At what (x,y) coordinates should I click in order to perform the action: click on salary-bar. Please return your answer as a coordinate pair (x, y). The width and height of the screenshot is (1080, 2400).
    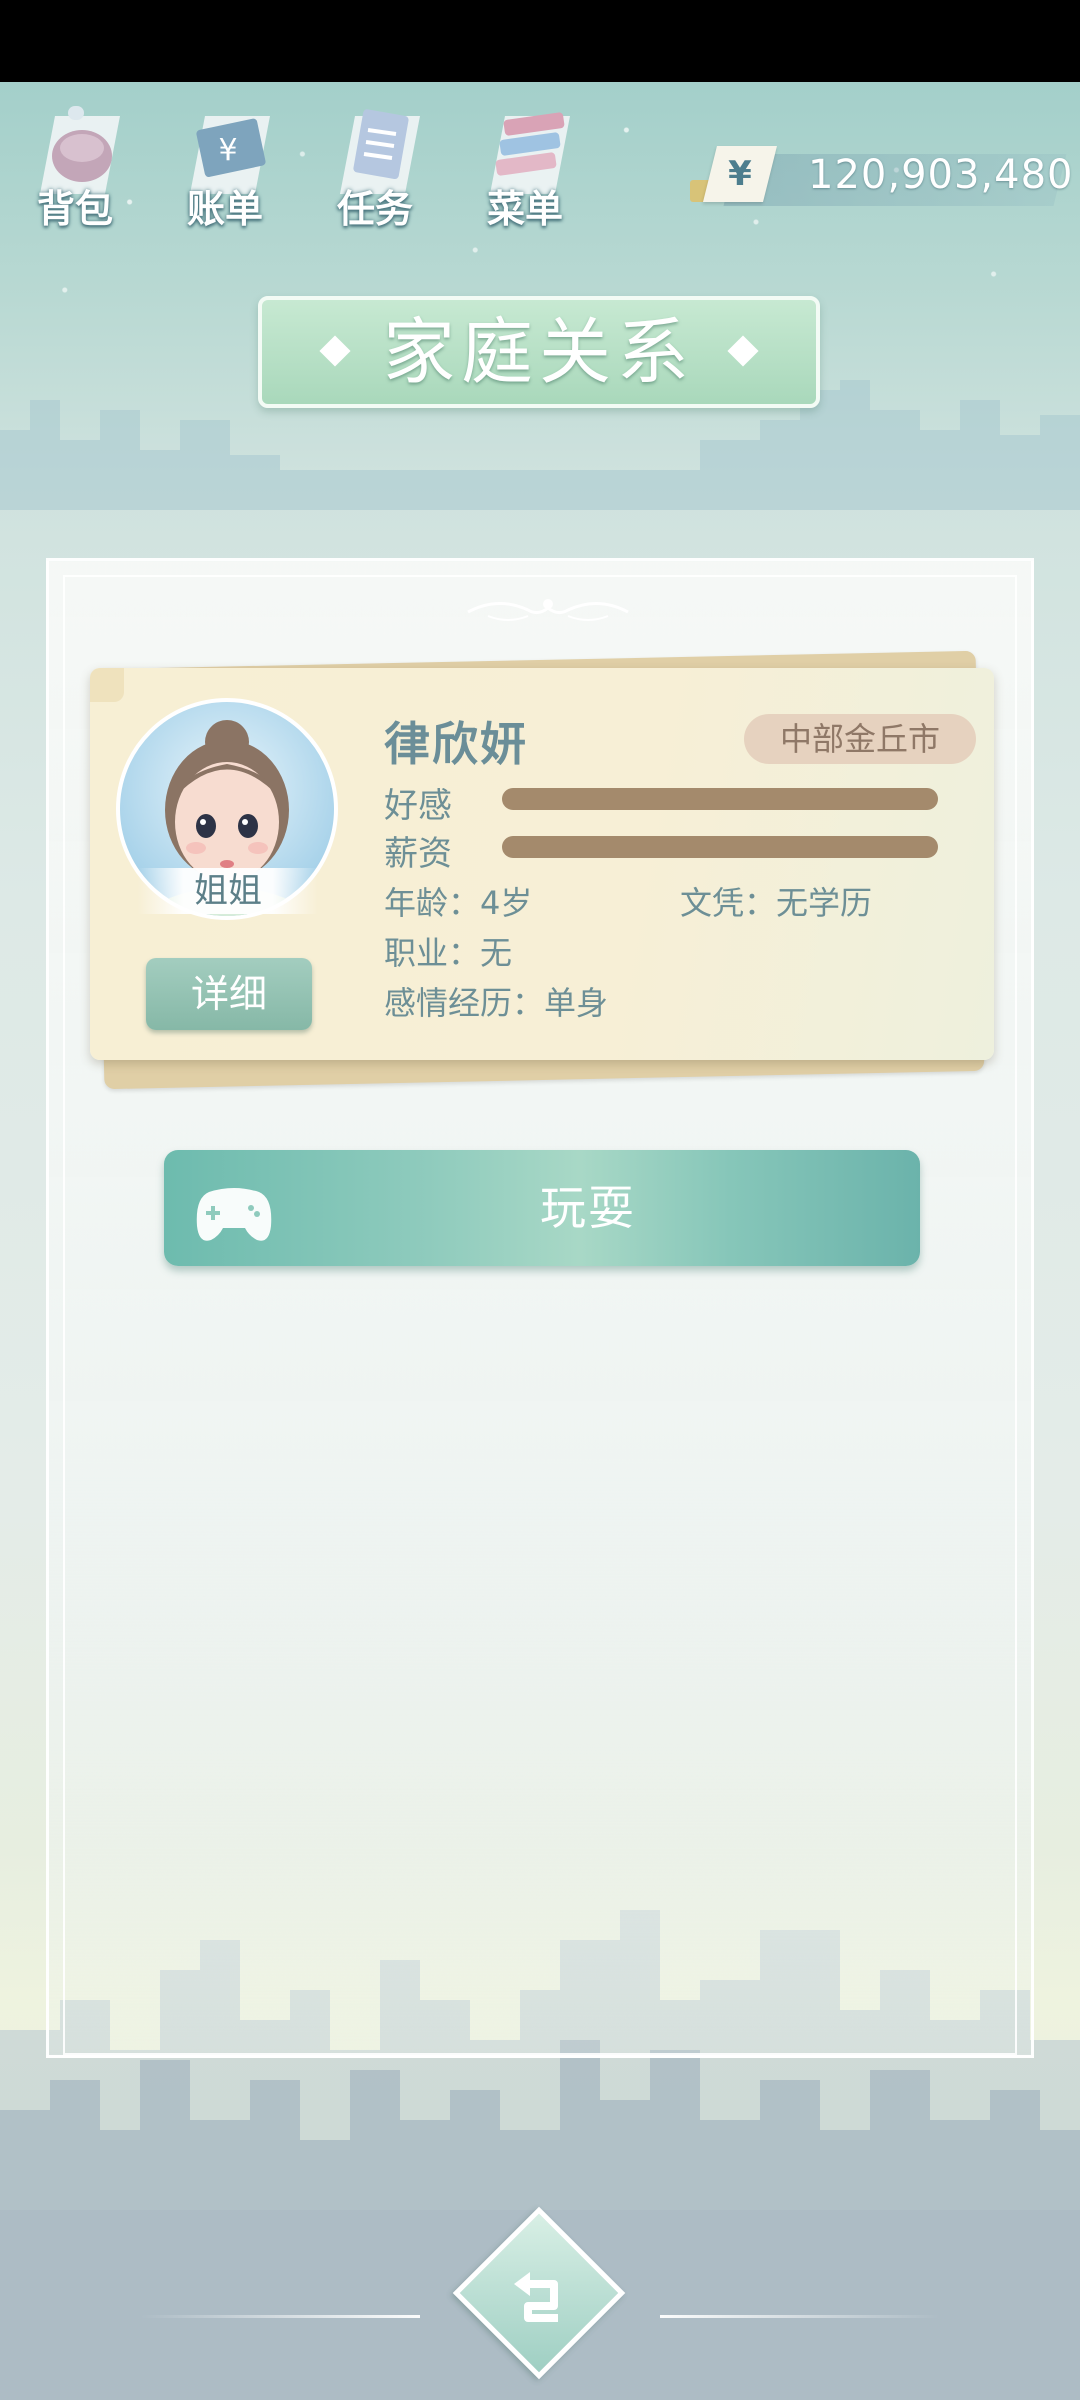
    Looking at the image, I should click on (720, 847).